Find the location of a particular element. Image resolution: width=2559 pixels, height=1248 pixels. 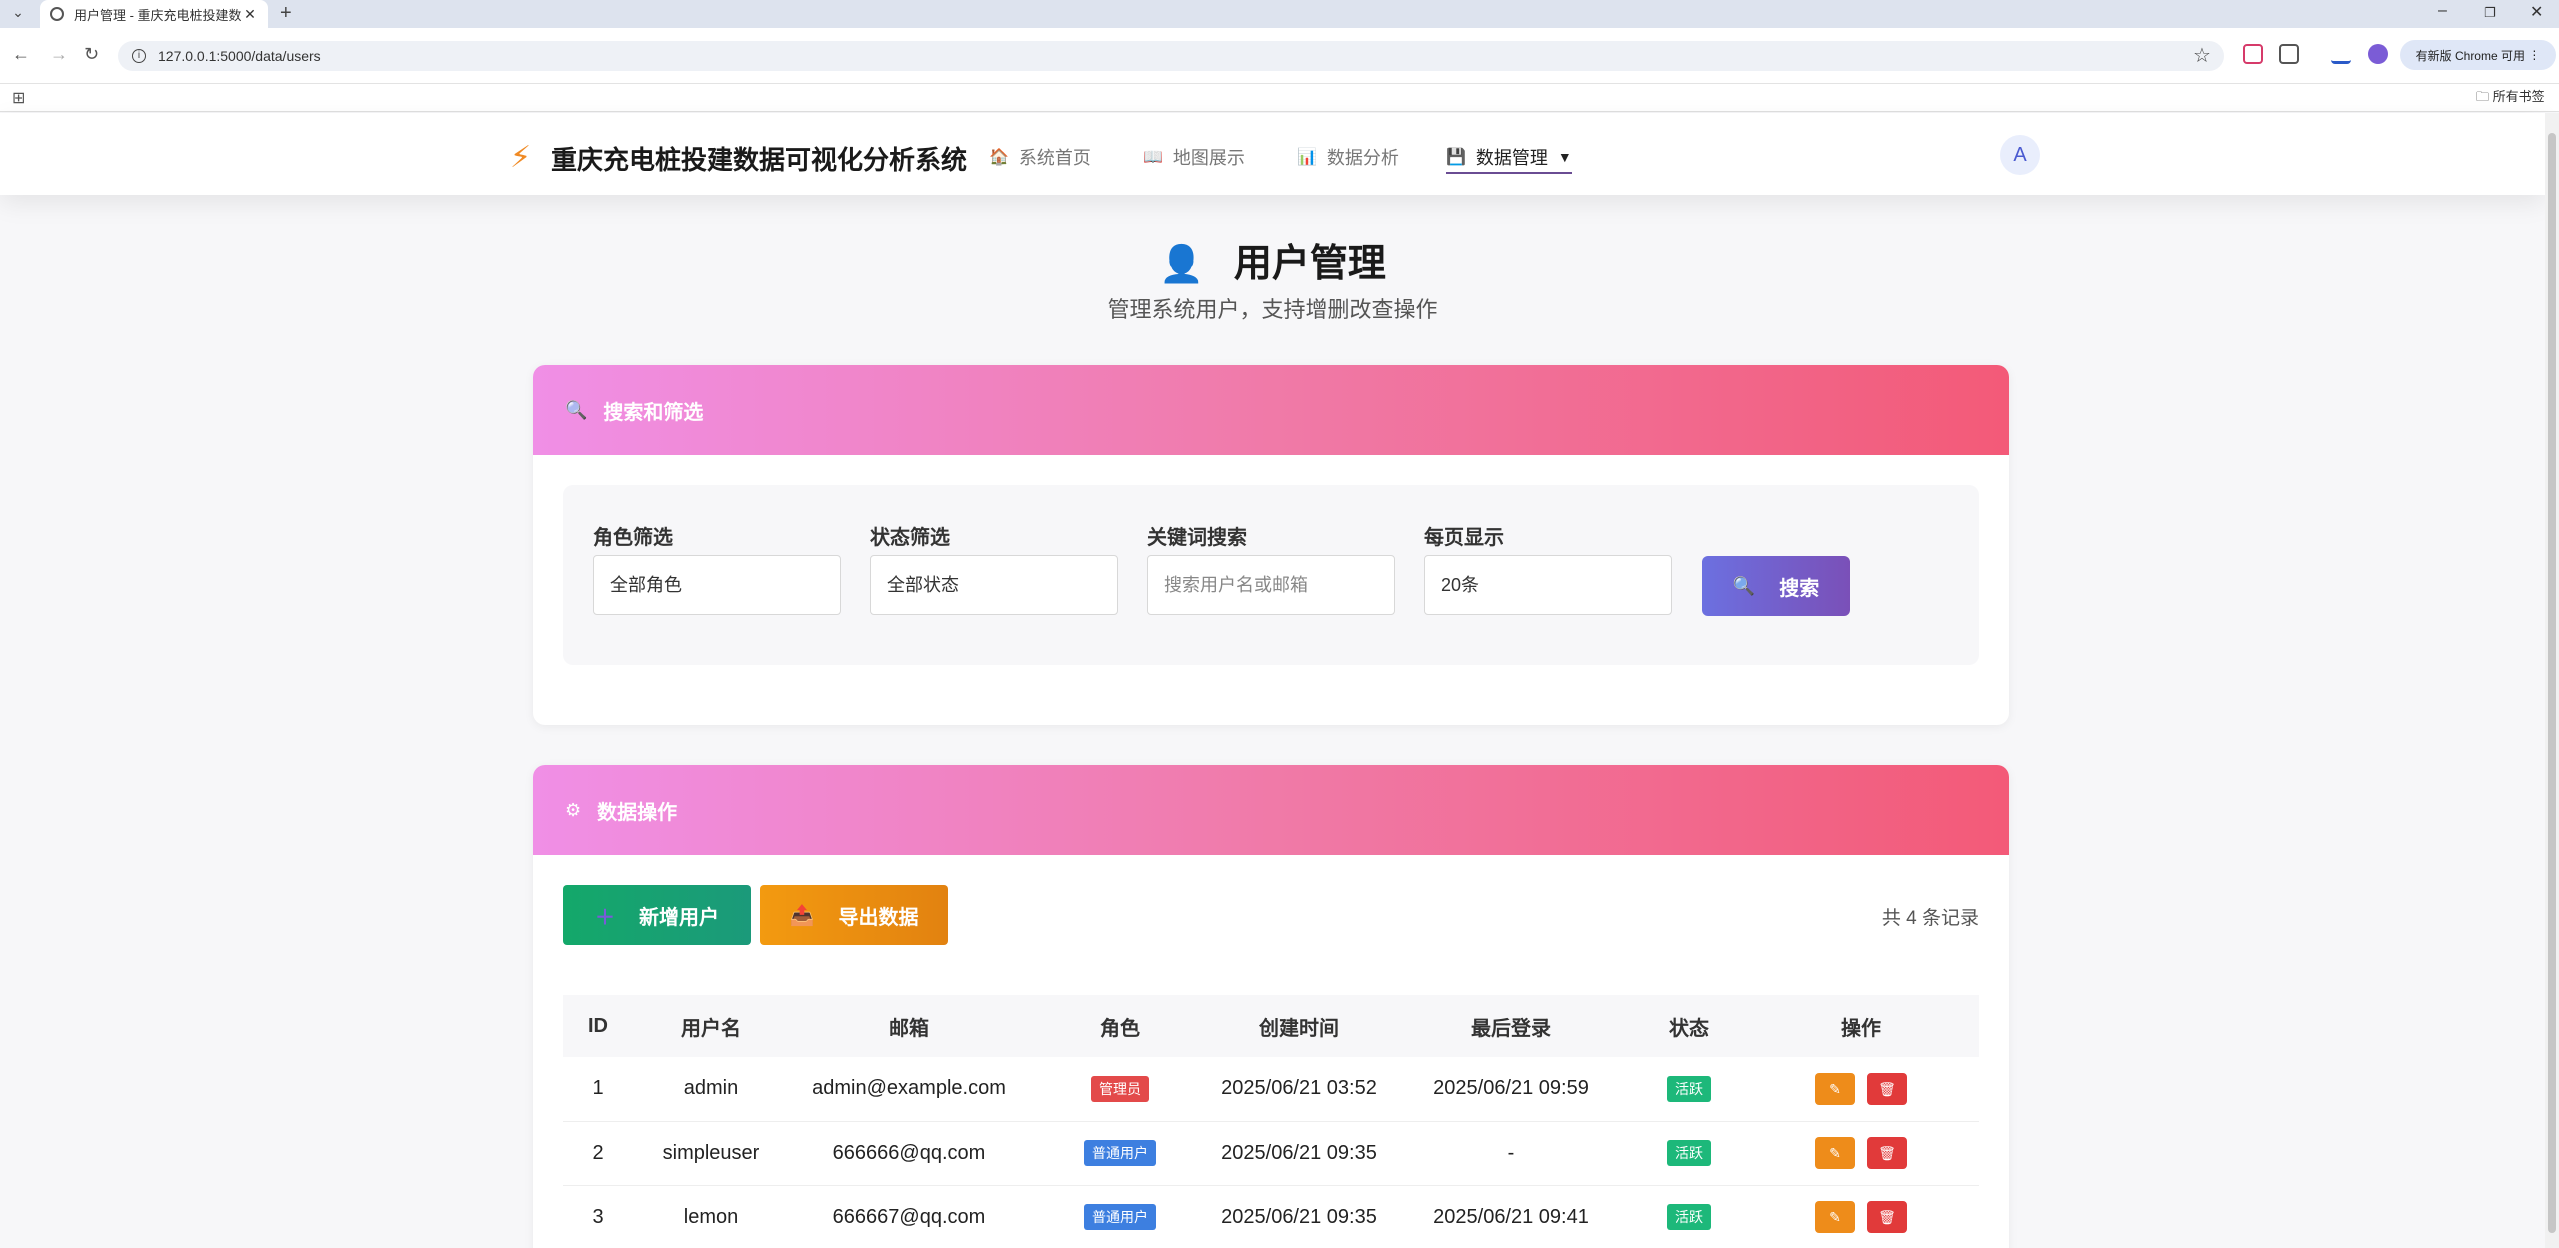

nav-data-management: 💾 数据管理 ▼ is located at coordinates (1509, 159).